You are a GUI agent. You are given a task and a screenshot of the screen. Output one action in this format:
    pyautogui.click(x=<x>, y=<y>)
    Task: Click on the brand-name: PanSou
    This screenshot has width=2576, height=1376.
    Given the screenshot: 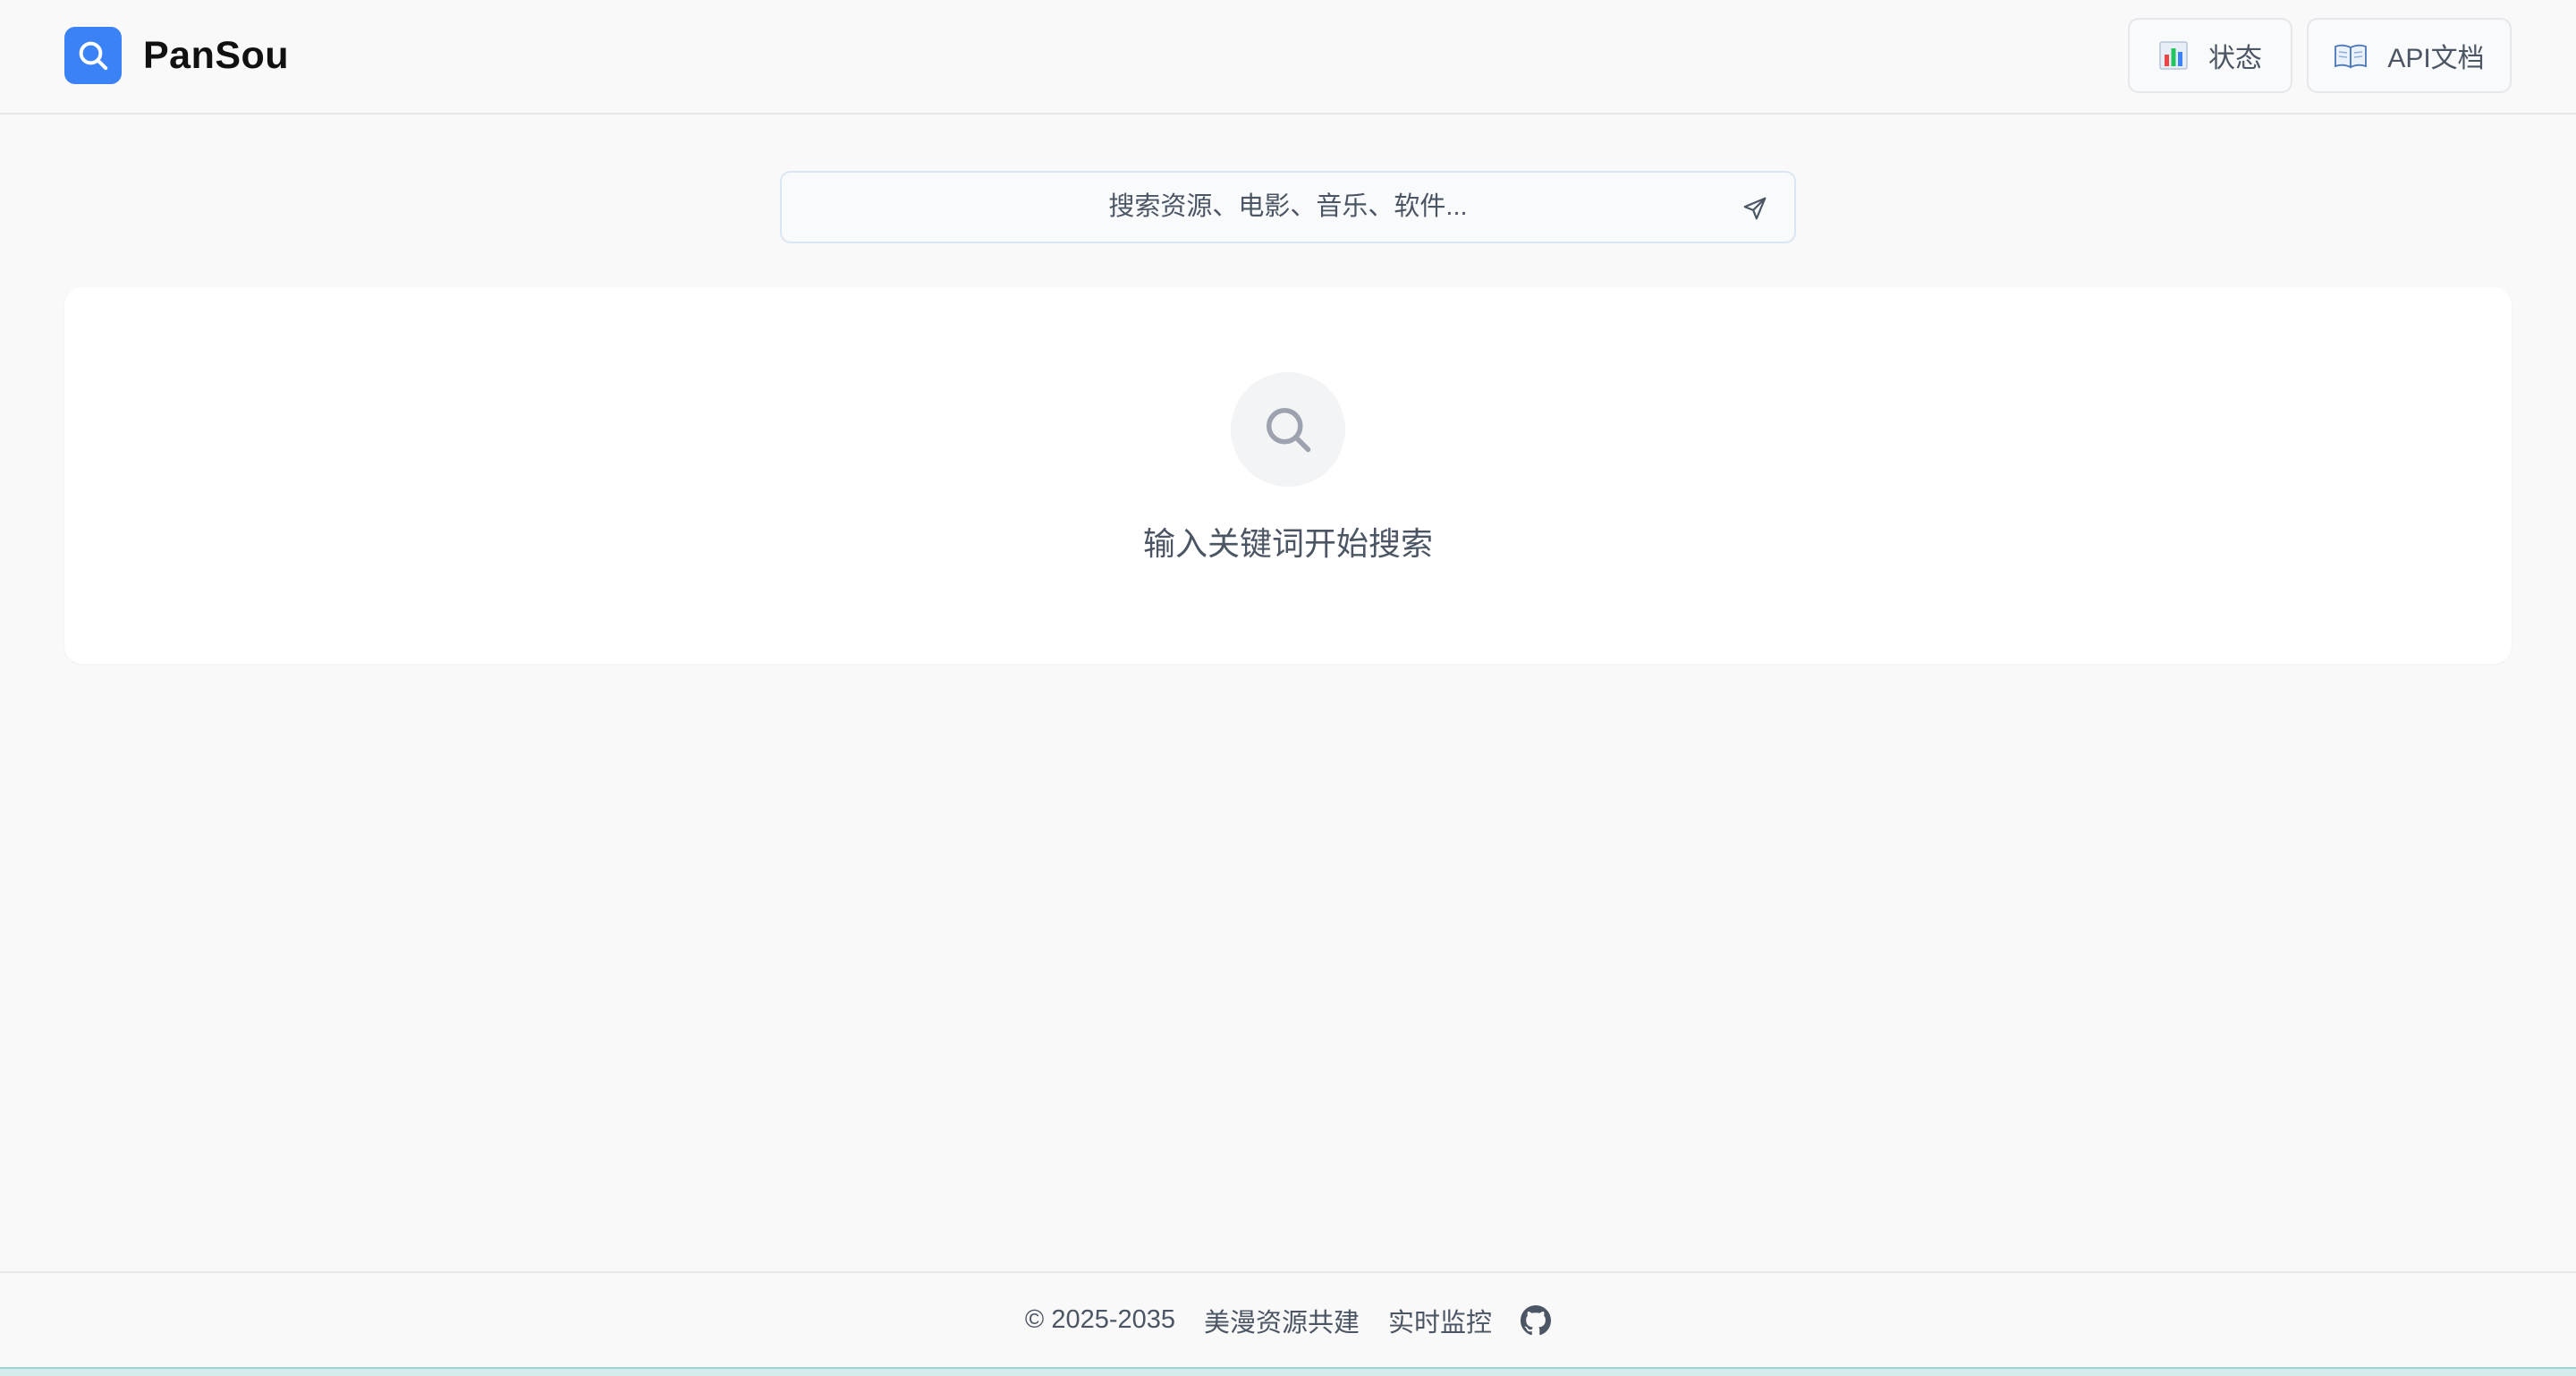 What is the action you would take?
    pyautogui.click(x=216, y=56)
    